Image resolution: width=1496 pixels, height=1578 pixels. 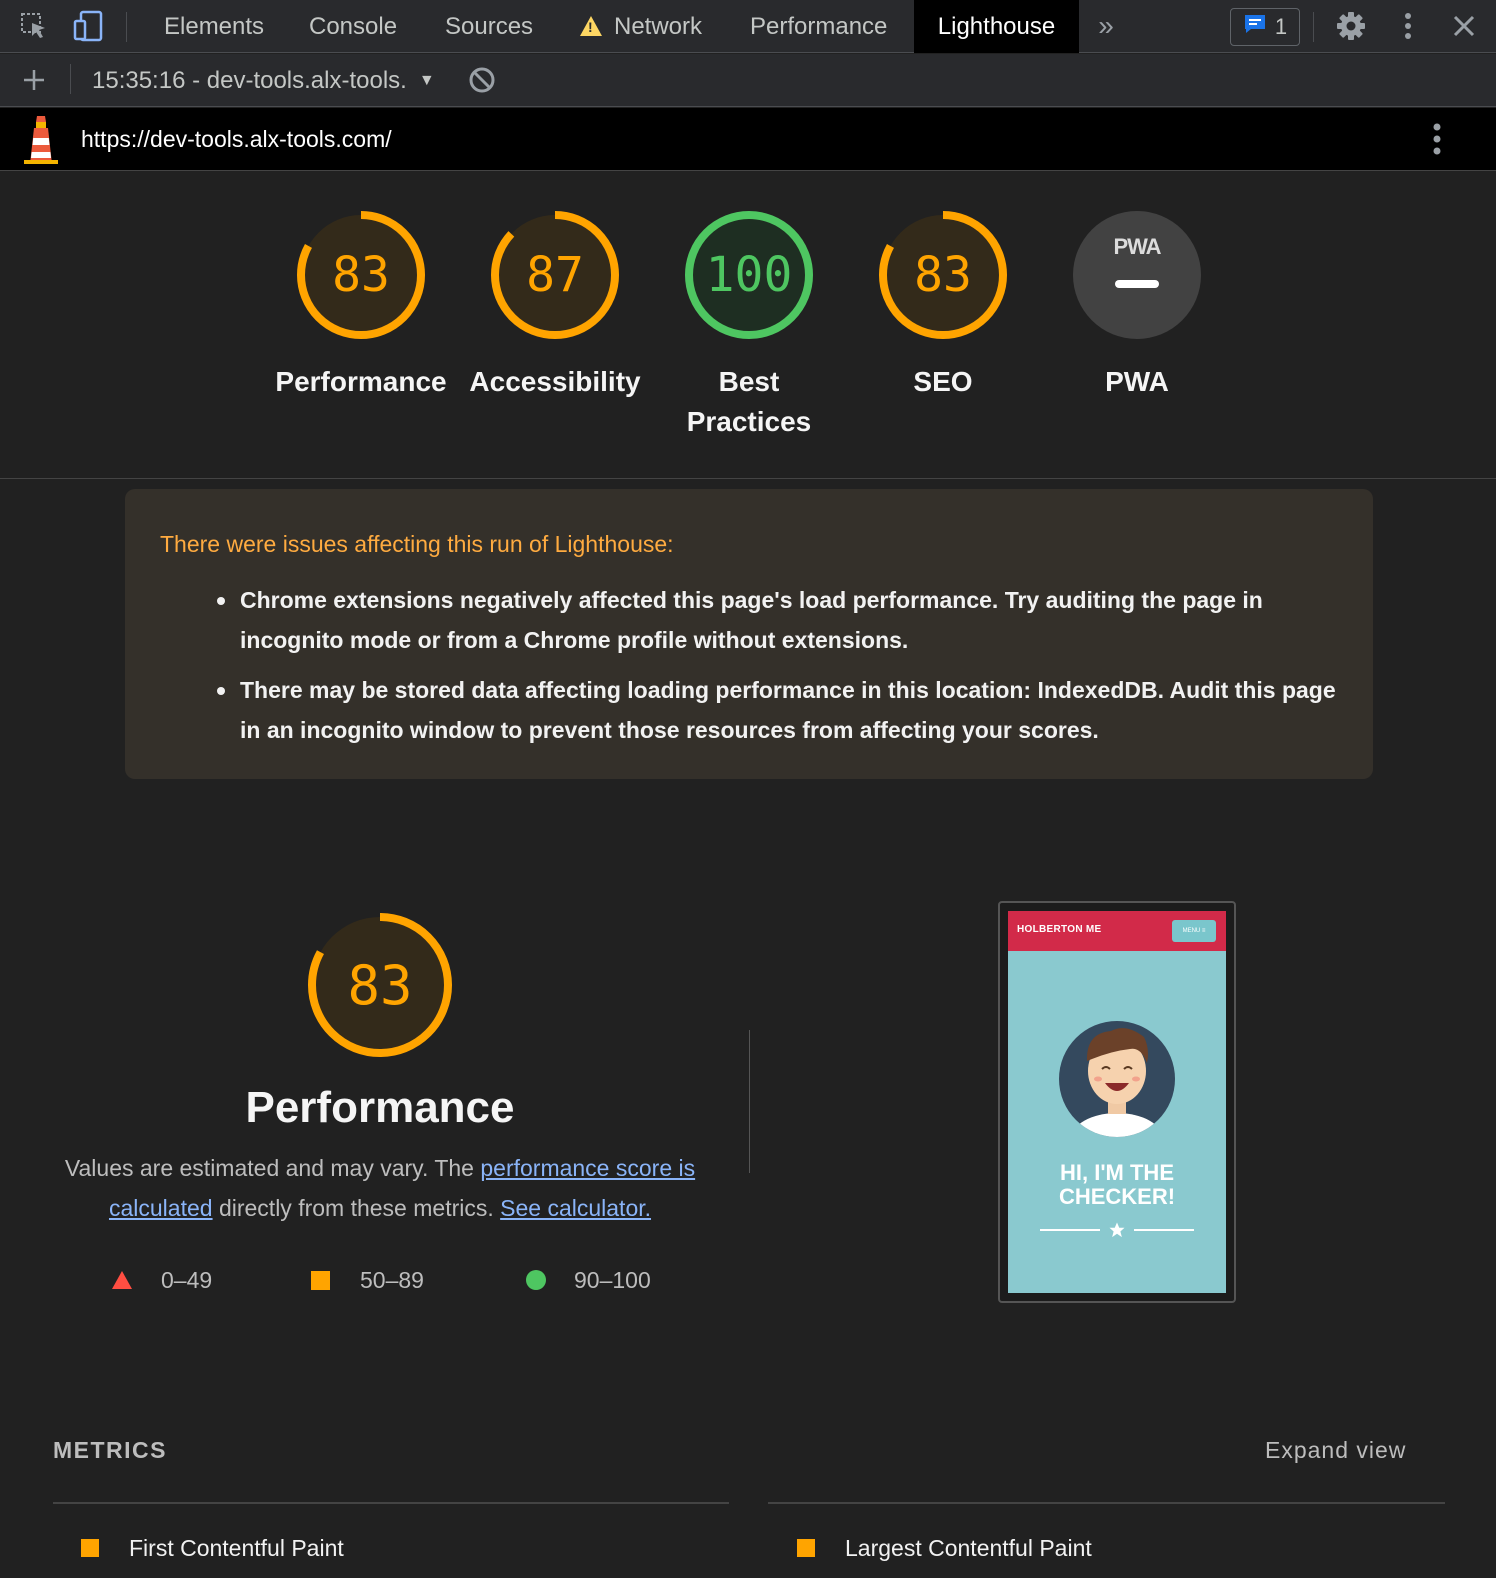 I want to click on scale-pass: 90–100, so click(x=588, y=1280).